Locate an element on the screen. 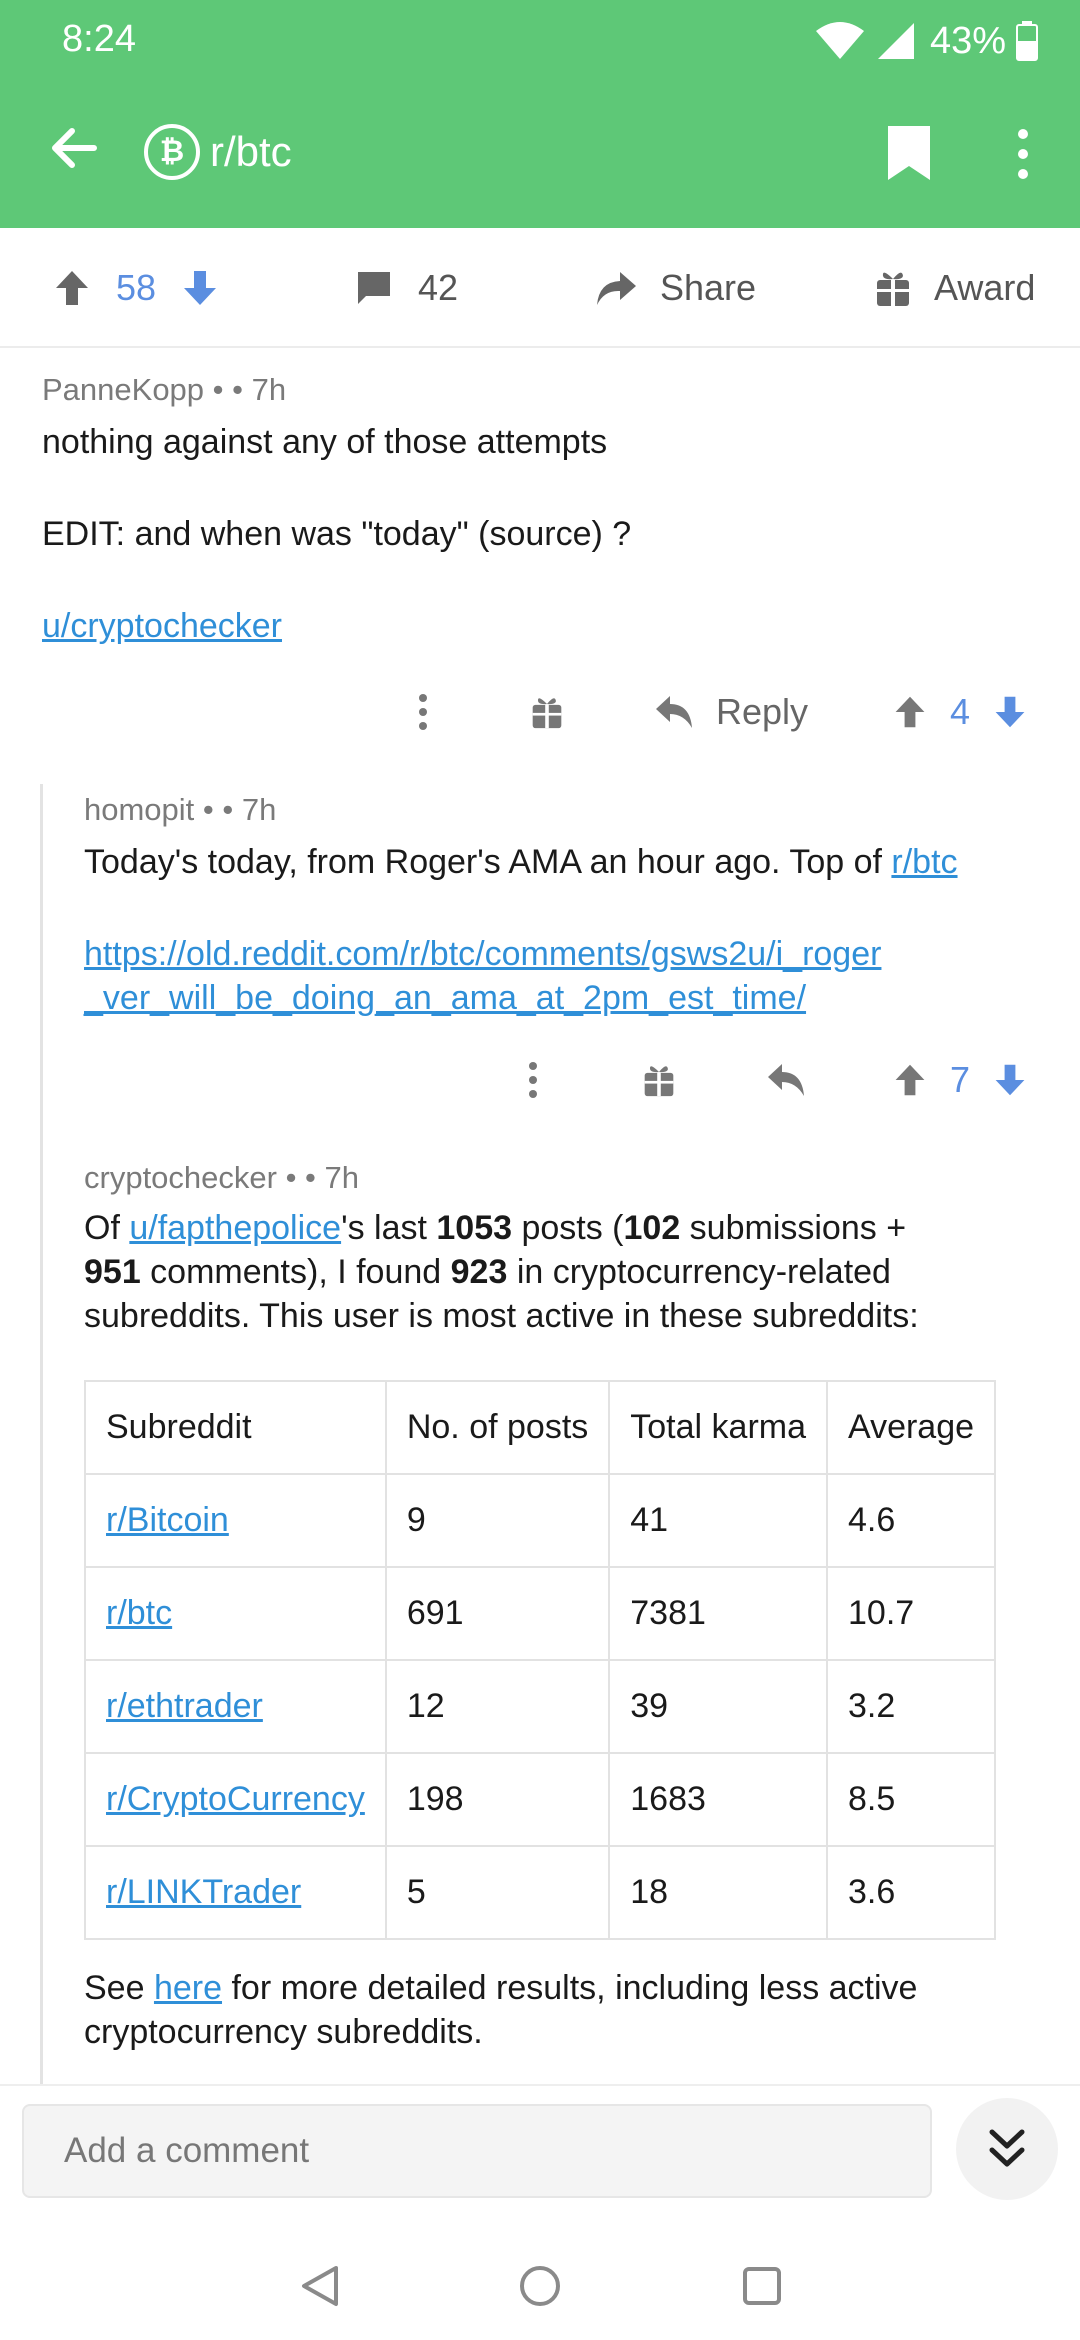 The width and height of the screenshot is (1080, 2340). table-row: r/btc 691 7381 10.7 is located at coordinates (540, 1613).